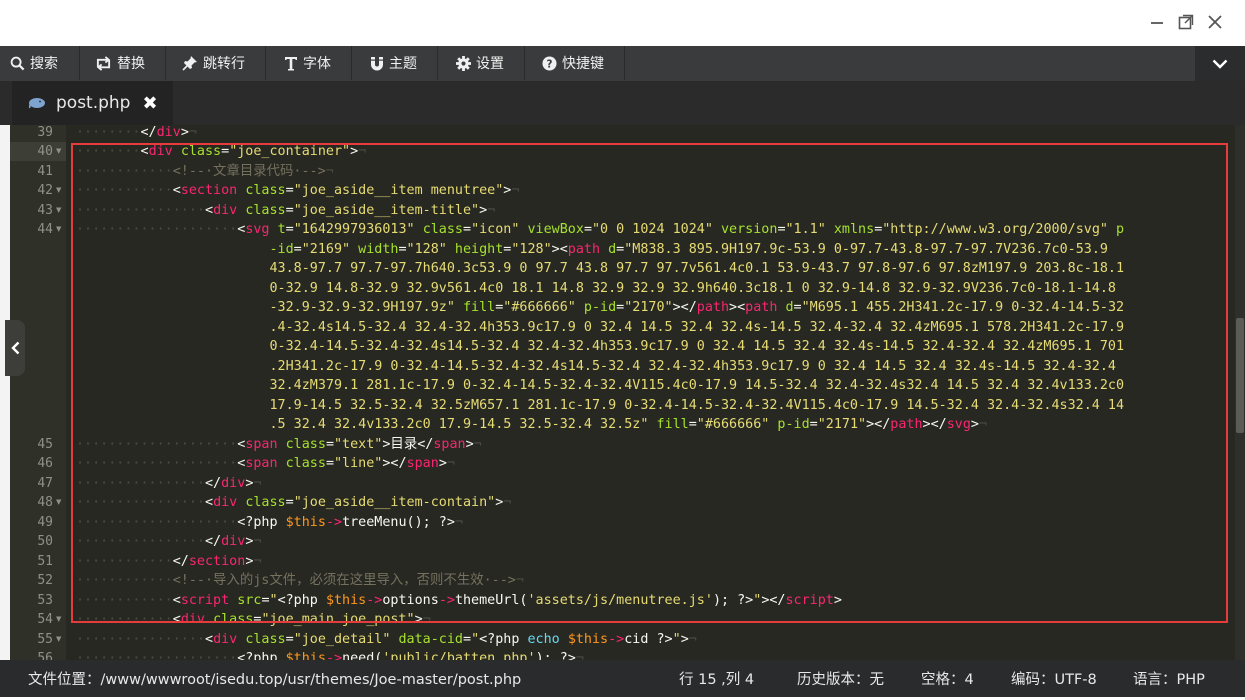 The image size is (1245, 700). I want to click on encoding-setting: 编码：UTF-8, so click(1054, 678).